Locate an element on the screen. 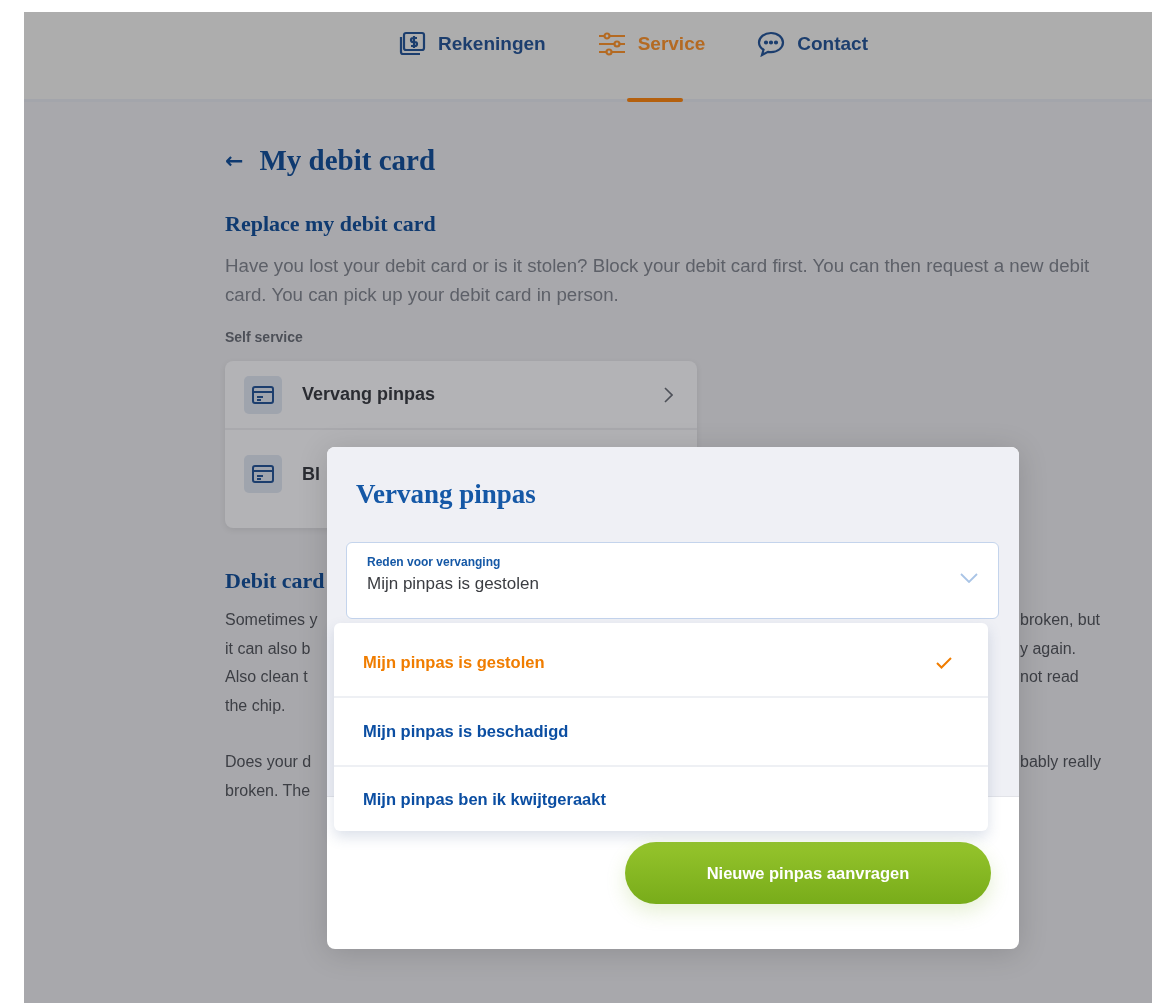 This screenshot has height=1003, width=1152. paragraph-fragment: it can also b is located at coordinates (268, 648).